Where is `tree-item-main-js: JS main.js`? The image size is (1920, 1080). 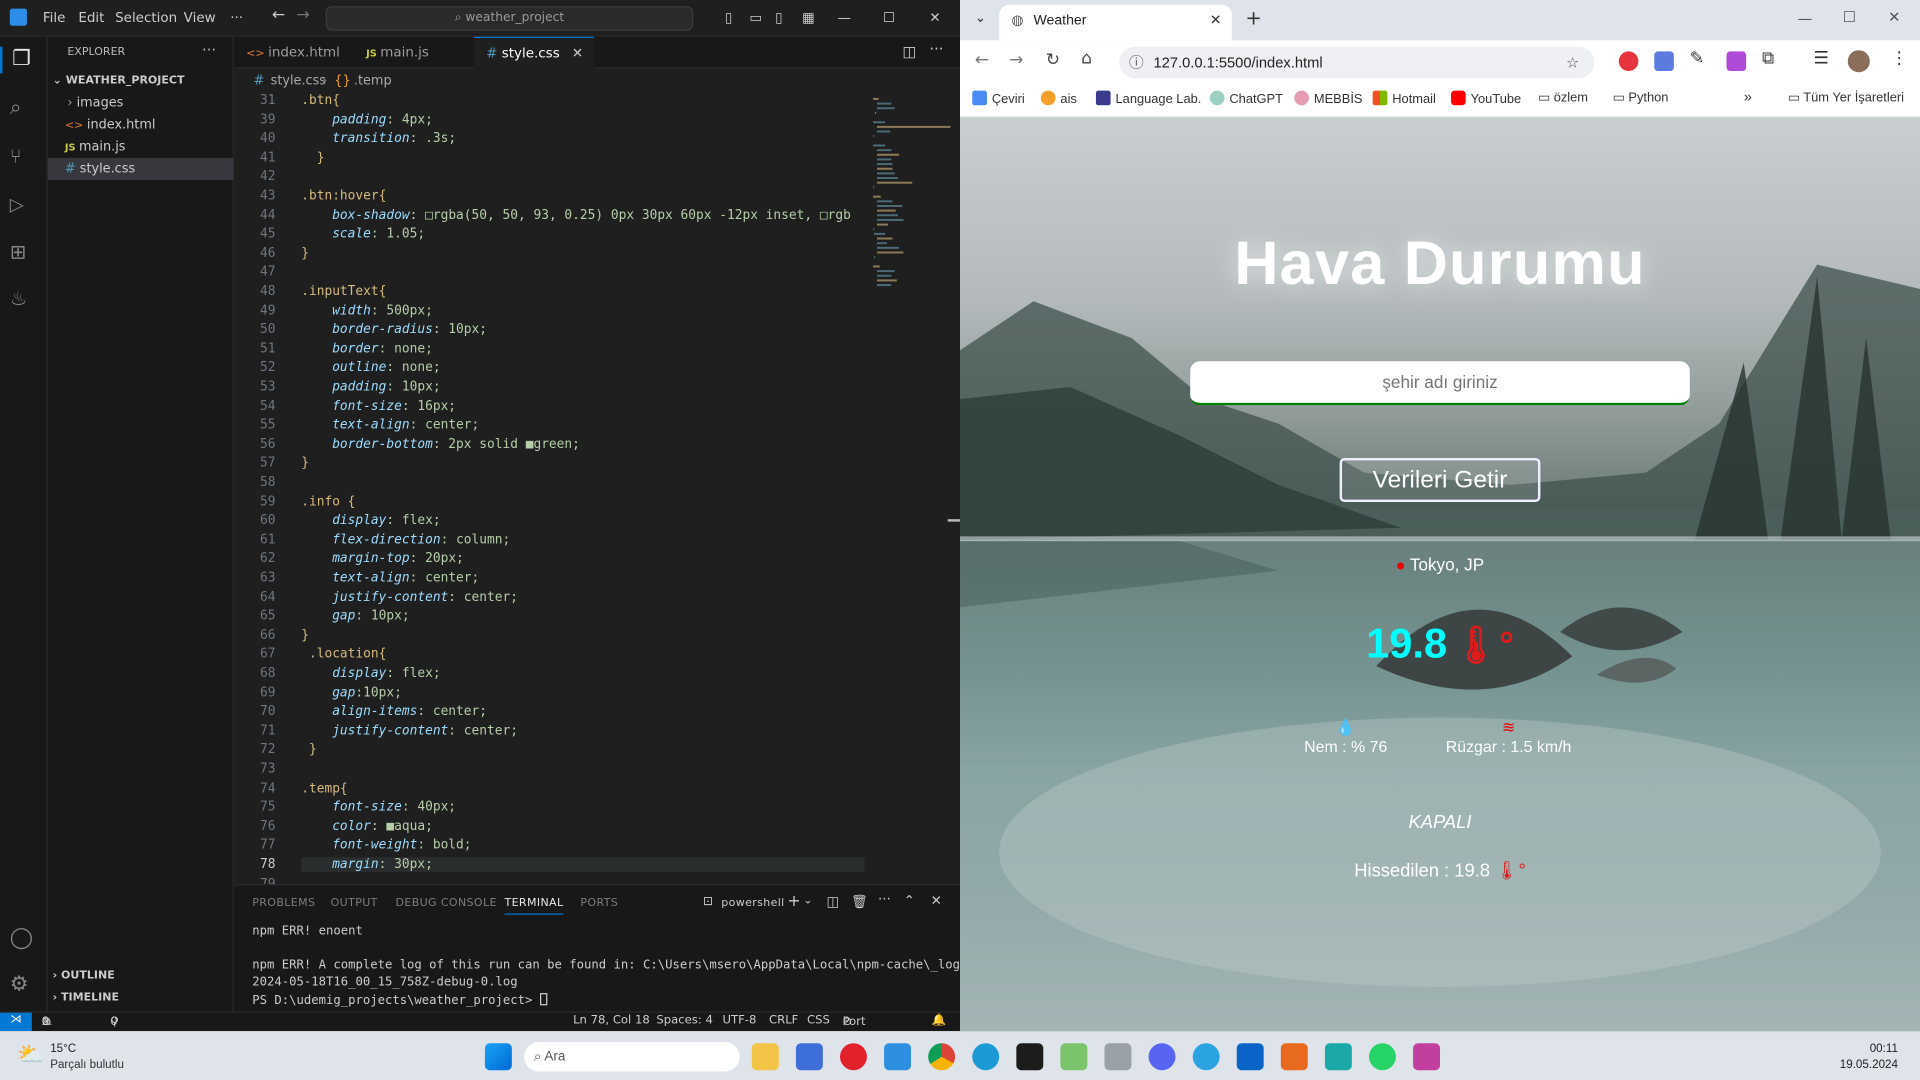 tree-item-main-js: JS main.js is located at coordinates (141, 147).